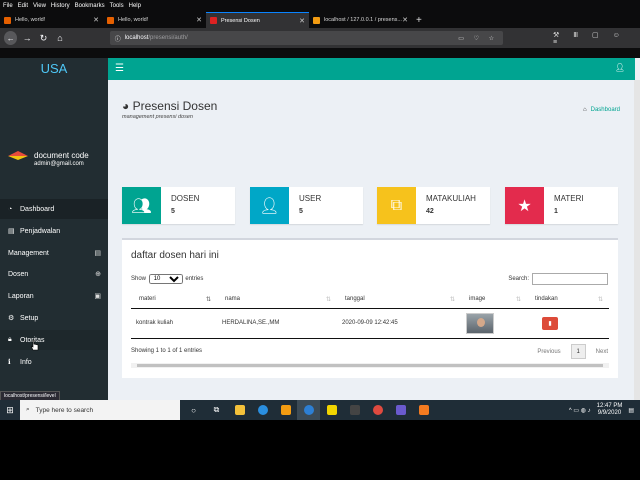 Image resolution: width=640 pixels, height=480 pixels. I want to click on cell-nama: HERDALINA,SE.,MM, so click(277, 323).